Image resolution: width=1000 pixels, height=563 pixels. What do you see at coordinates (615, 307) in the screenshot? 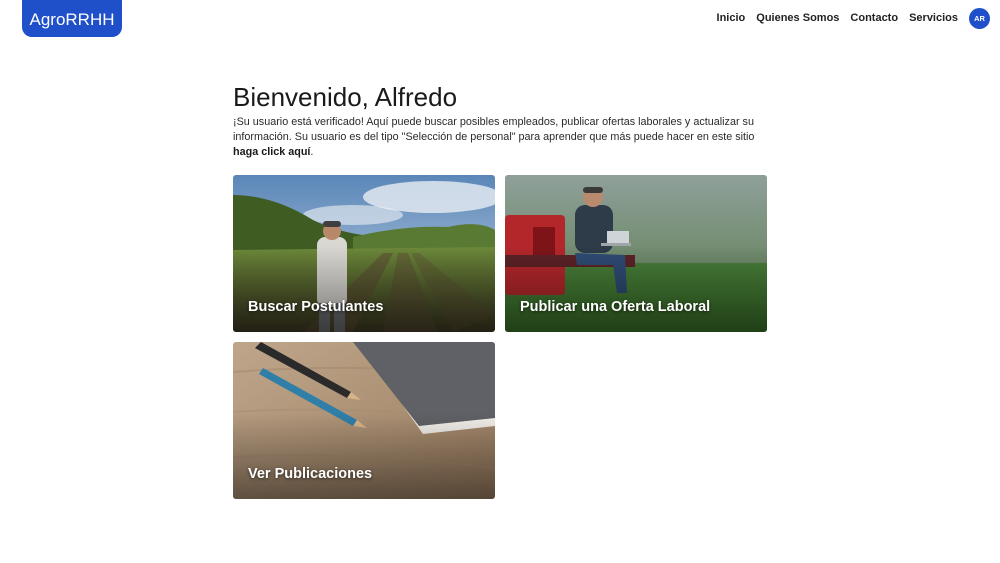
I see `card-title: Publicar una Oferta Laboral` at bounding box center [615, 307].